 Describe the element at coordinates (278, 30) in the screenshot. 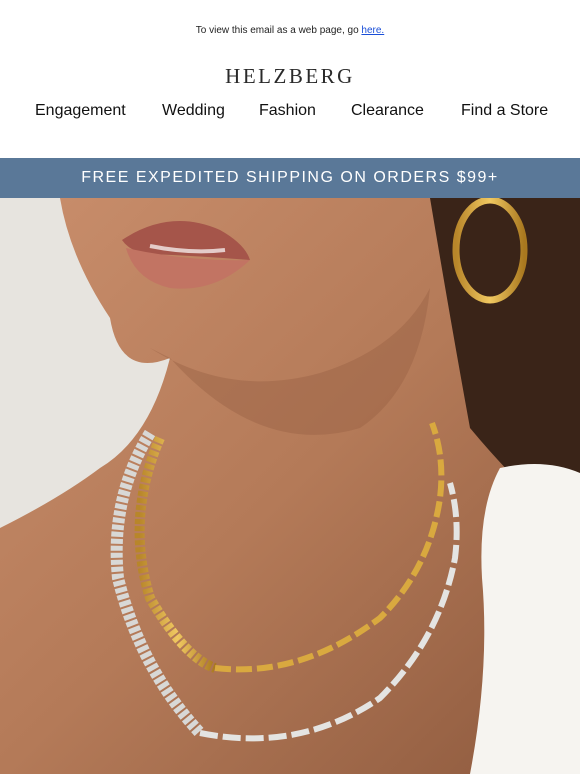

I see `view-web-text: To view this email as a web page, go` at that location.